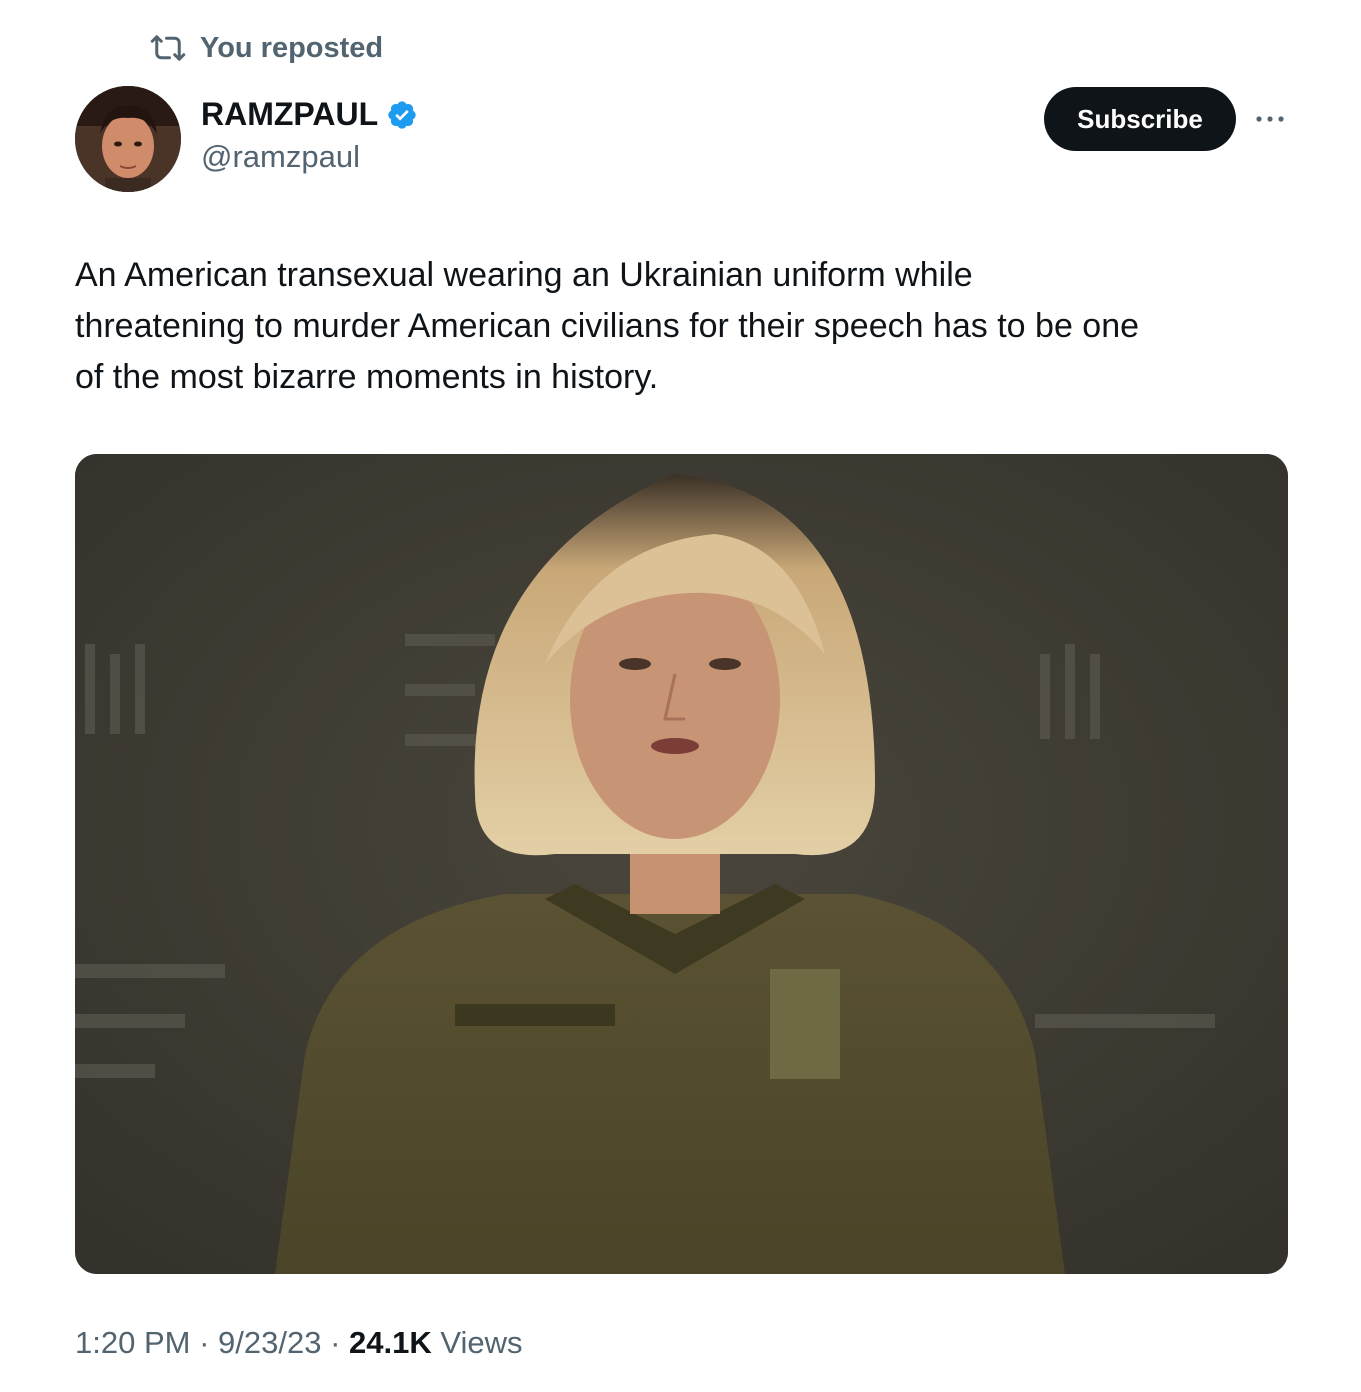 The image size is (1361, 1392). I want to click on more-options-icon, so click(1270, 119).